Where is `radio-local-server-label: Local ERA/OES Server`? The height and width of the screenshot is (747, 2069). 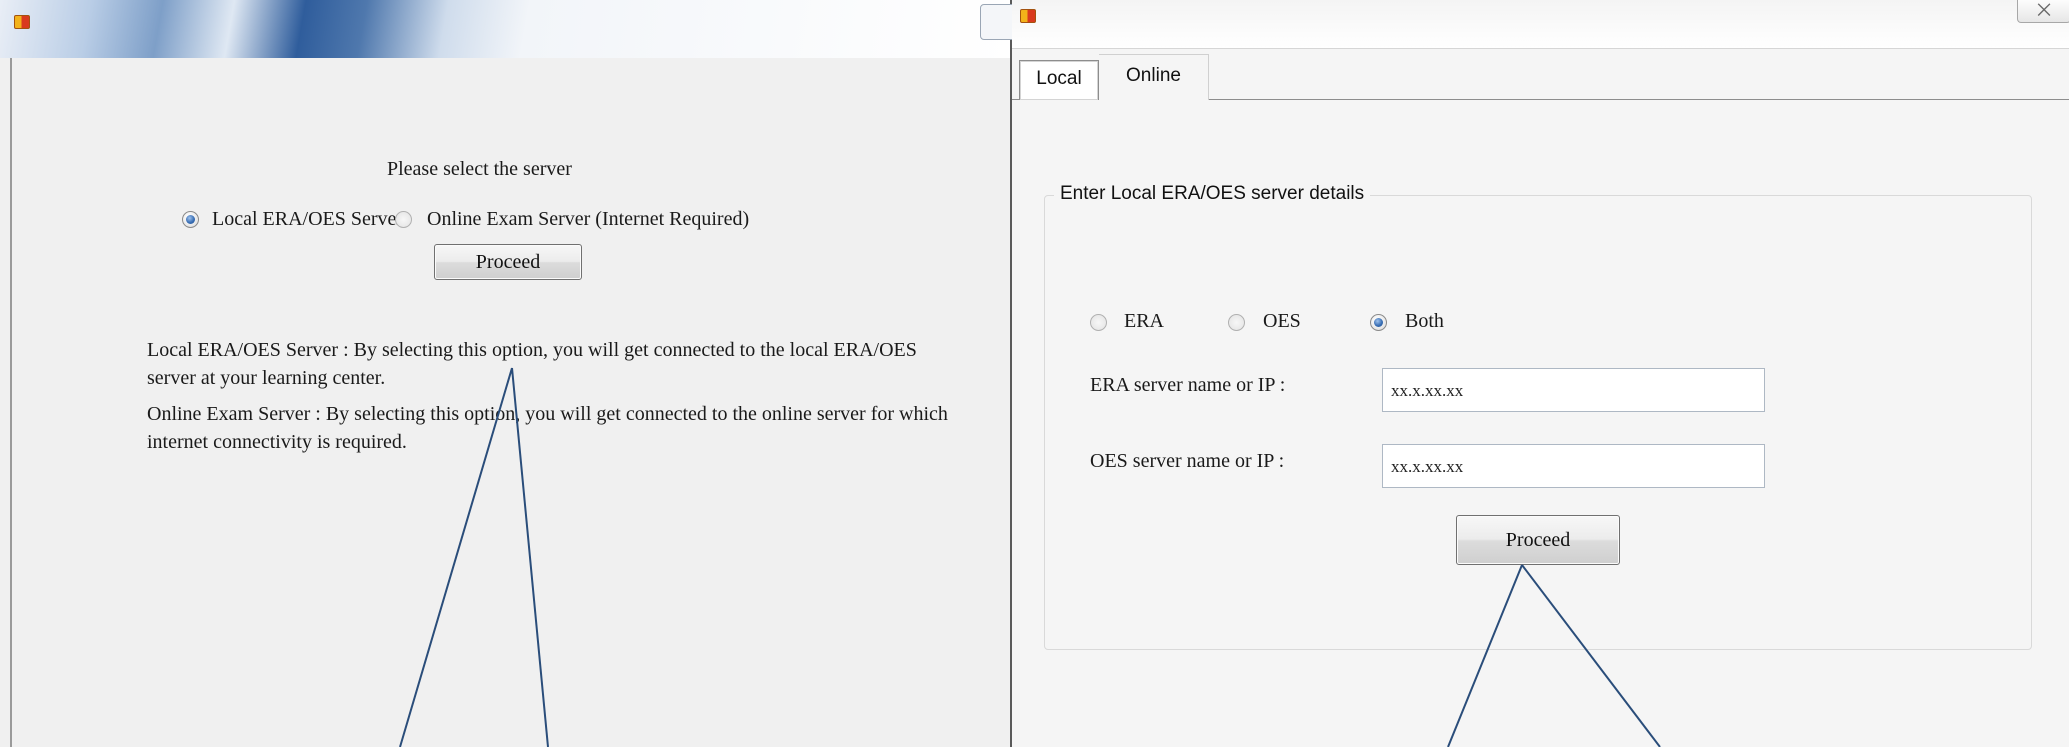 radio-local-server-label: Local ERA/OES Server is located at coordinates (308, 219).